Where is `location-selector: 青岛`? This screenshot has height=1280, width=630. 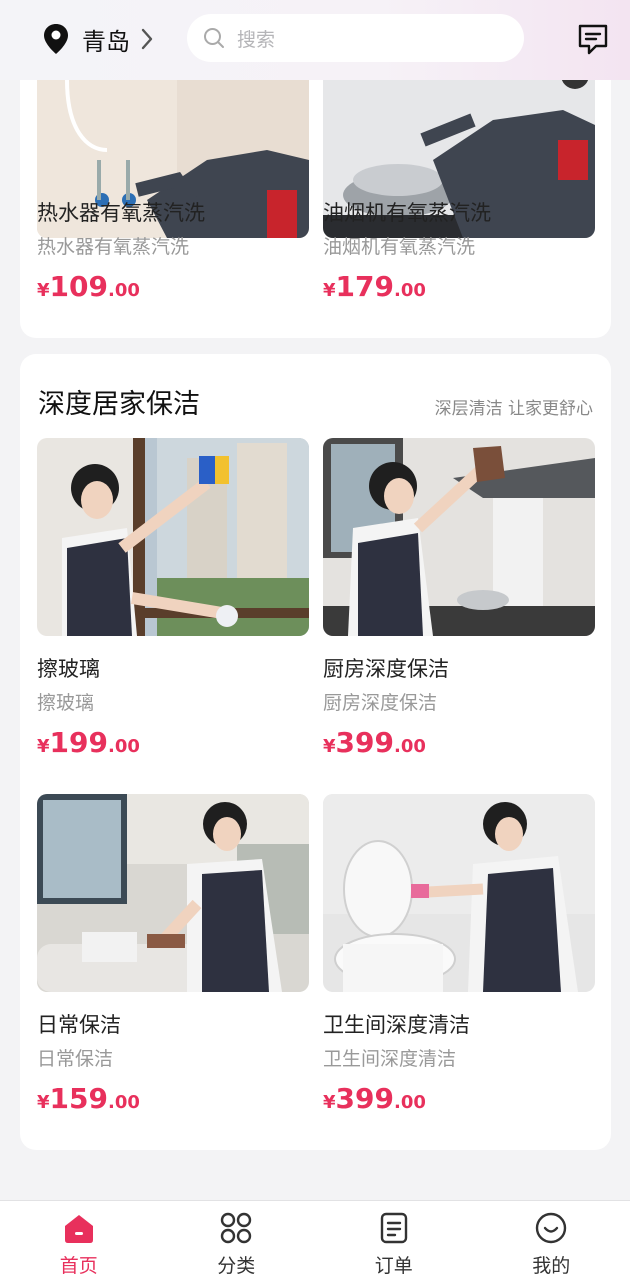
location-selector: 青岛 is located at coordinates (98, 39).